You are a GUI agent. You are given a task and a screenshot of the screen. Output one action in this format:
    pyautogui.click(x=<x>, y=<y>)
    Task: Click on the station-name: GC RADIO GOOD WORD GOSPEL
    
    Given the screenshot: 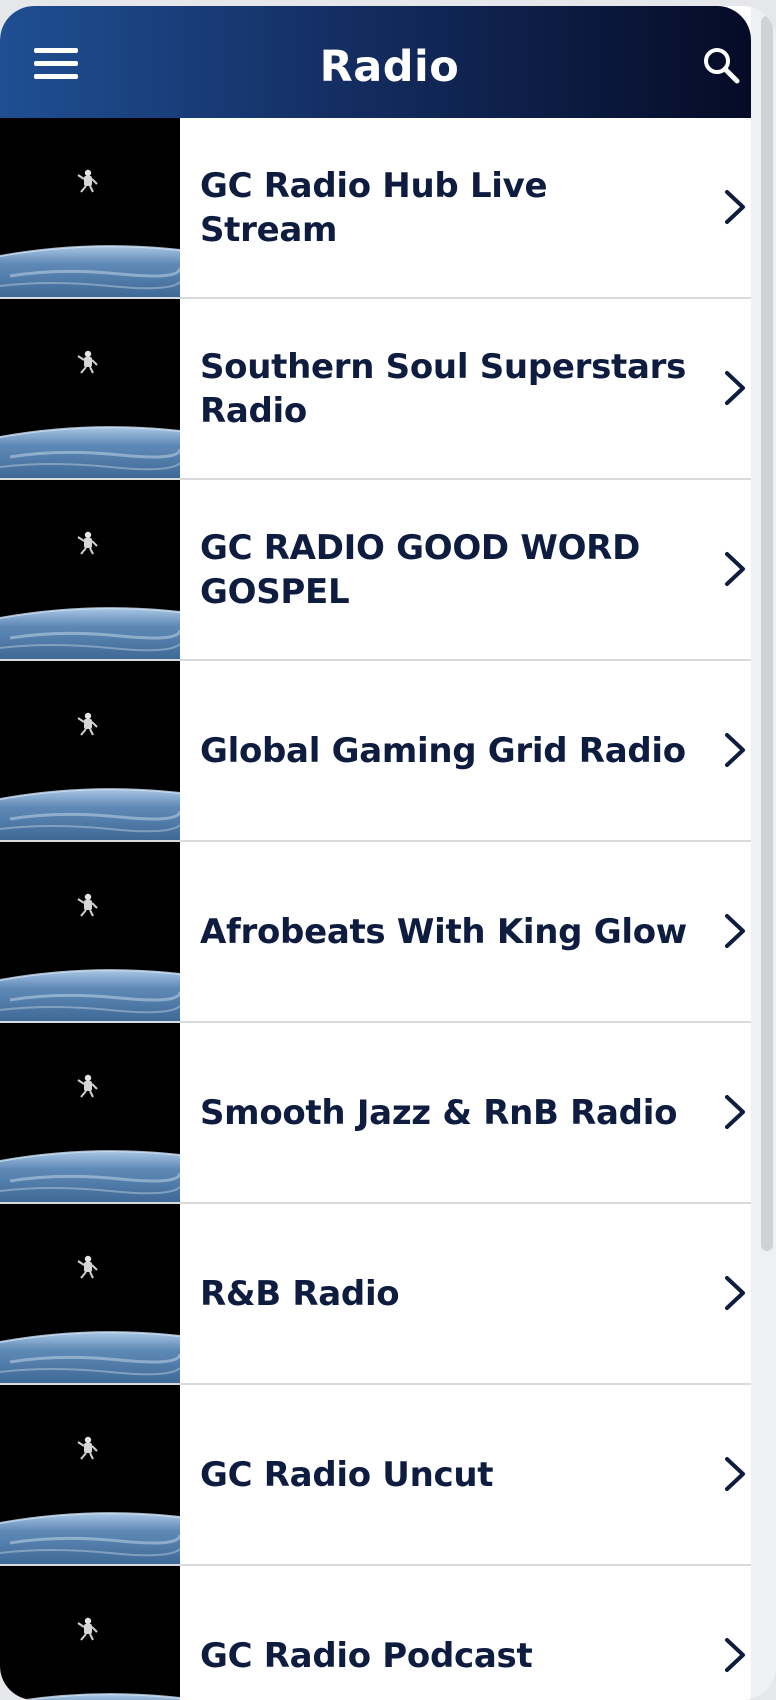 What is the action you would take?
    pyautogui.click(x=420, y=569)
    